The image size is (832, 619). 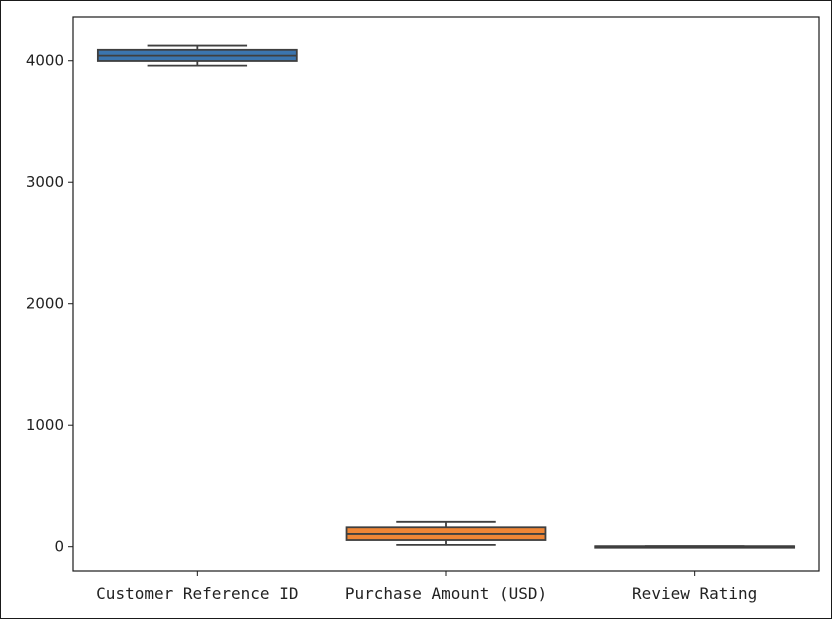 I want to click on y-axis: 0 1000 2000 3000 4000, so click(x=49, y=304).